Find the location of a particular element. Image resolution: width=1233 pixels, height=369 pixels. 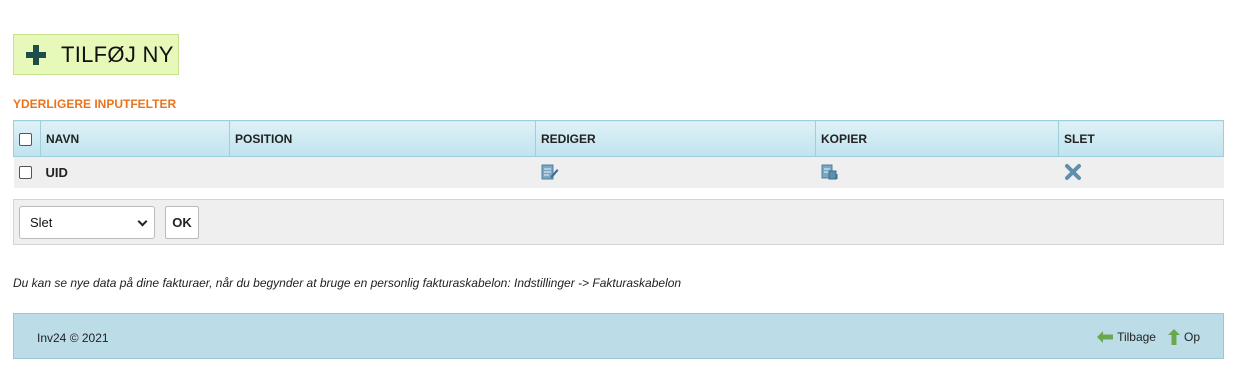

row-select-cell is located at coordinates (27, 172).